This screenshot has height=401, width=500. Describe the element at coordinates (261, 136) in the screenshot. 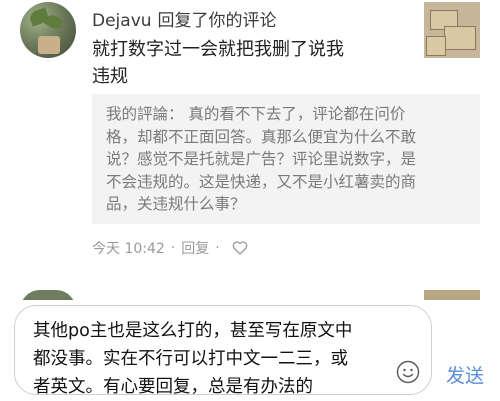

I see `quote-line: 格，却都不正面回答。真那么便宜为什么不敢` at that location.